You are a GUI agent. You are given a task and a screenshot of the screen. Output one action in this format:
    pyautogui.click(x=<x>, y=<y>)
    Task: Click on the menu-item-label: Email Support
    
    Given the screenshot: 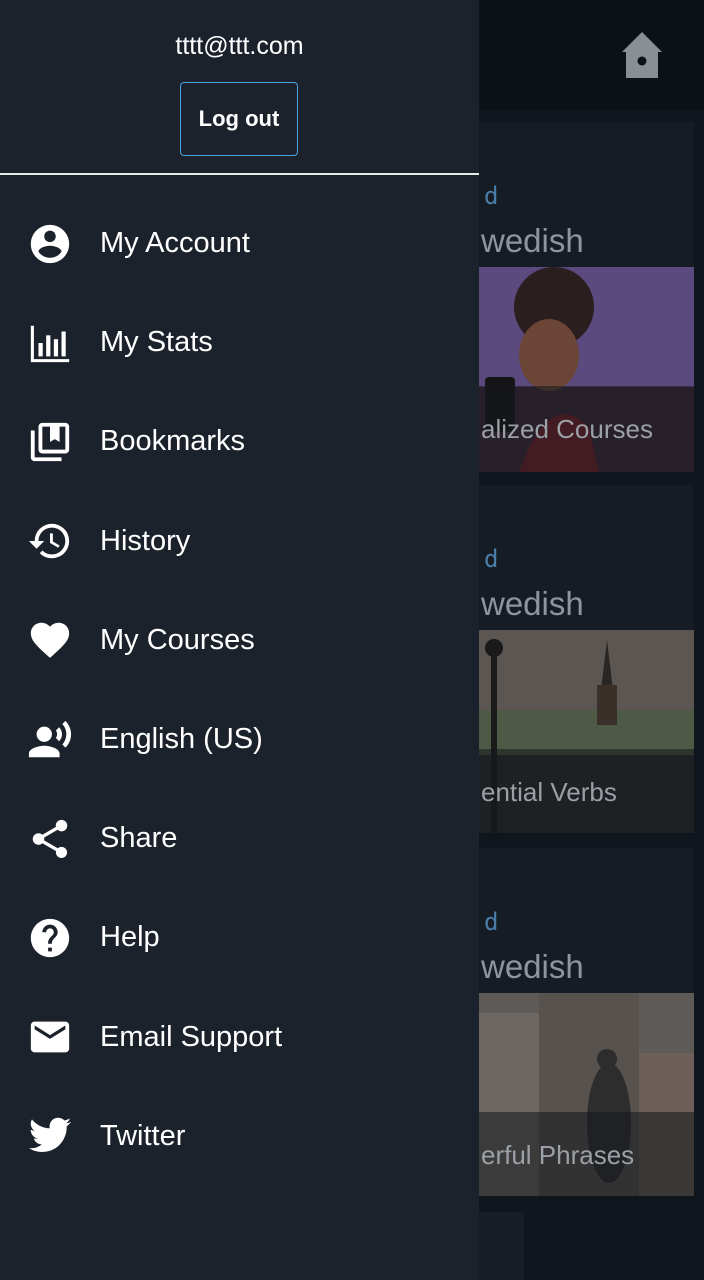 What is the action you would take?
    pyautogui.click(x=191, y=1036)
    